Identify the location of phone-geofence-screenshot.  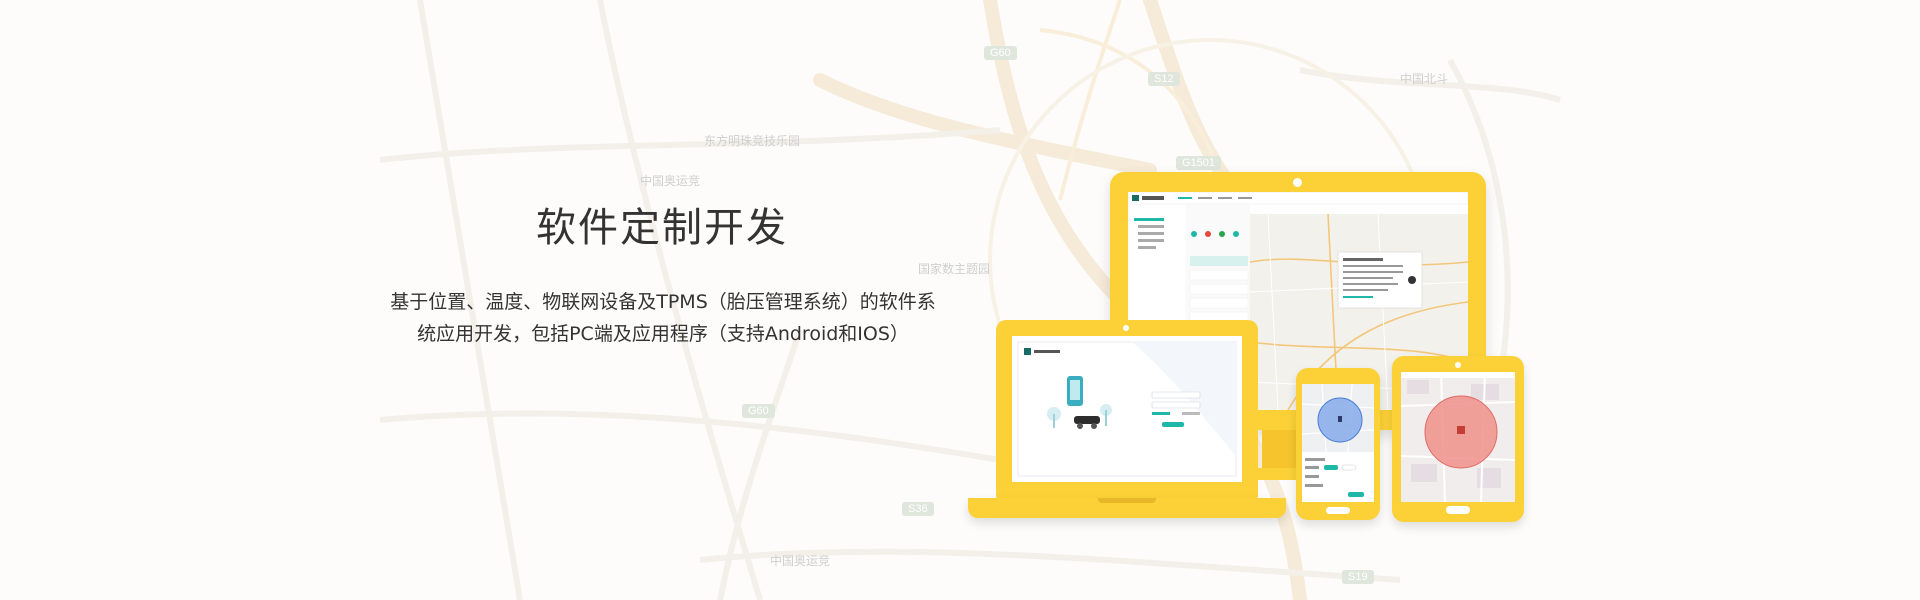
(1338, 443).